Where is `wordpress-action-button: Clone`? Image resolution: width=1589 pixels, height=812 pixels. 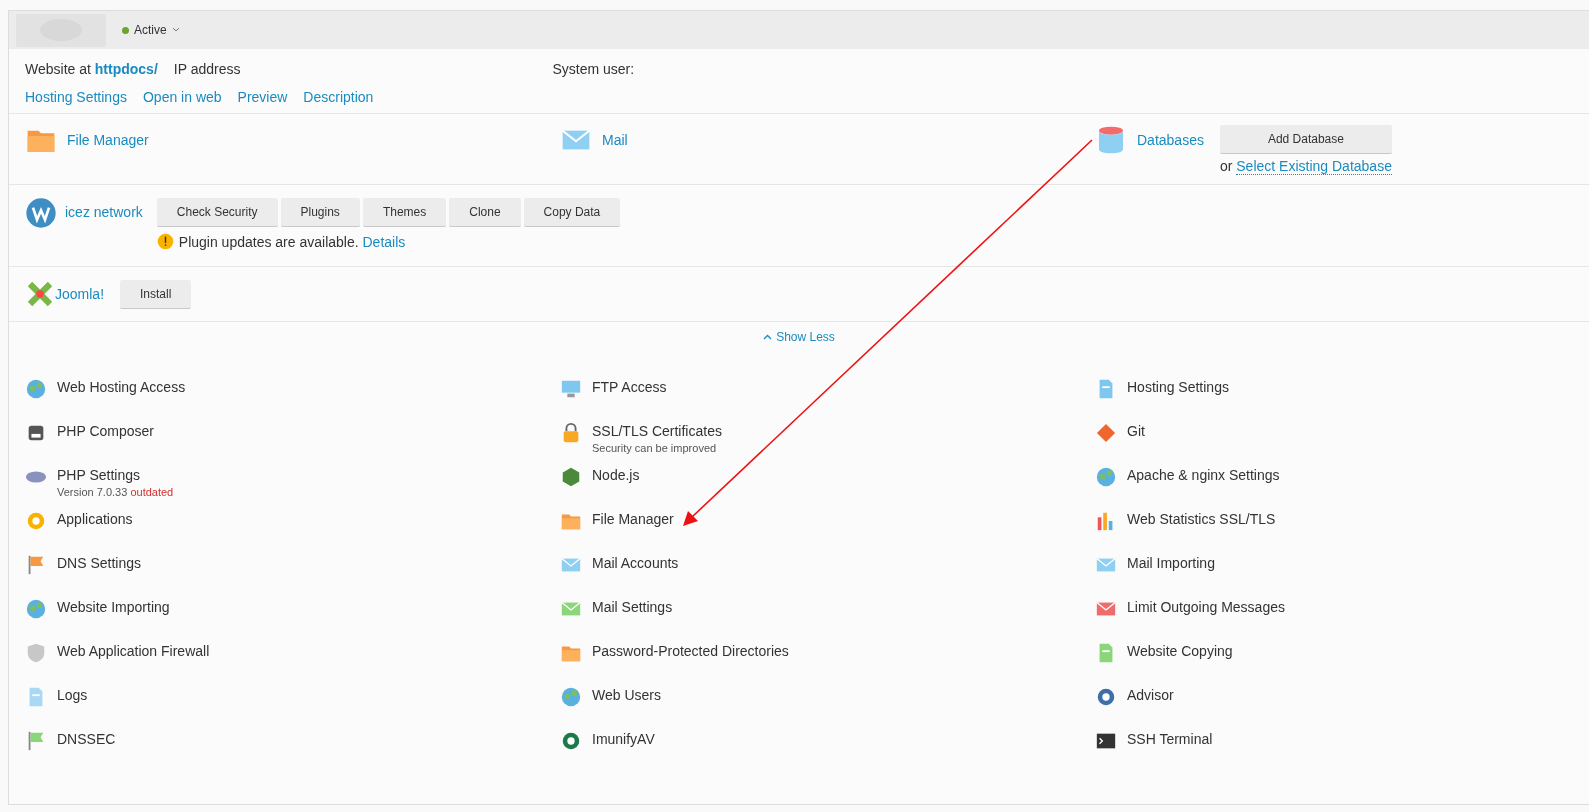 wordpress-action-button: Clone is located at coordinates (485, 212).